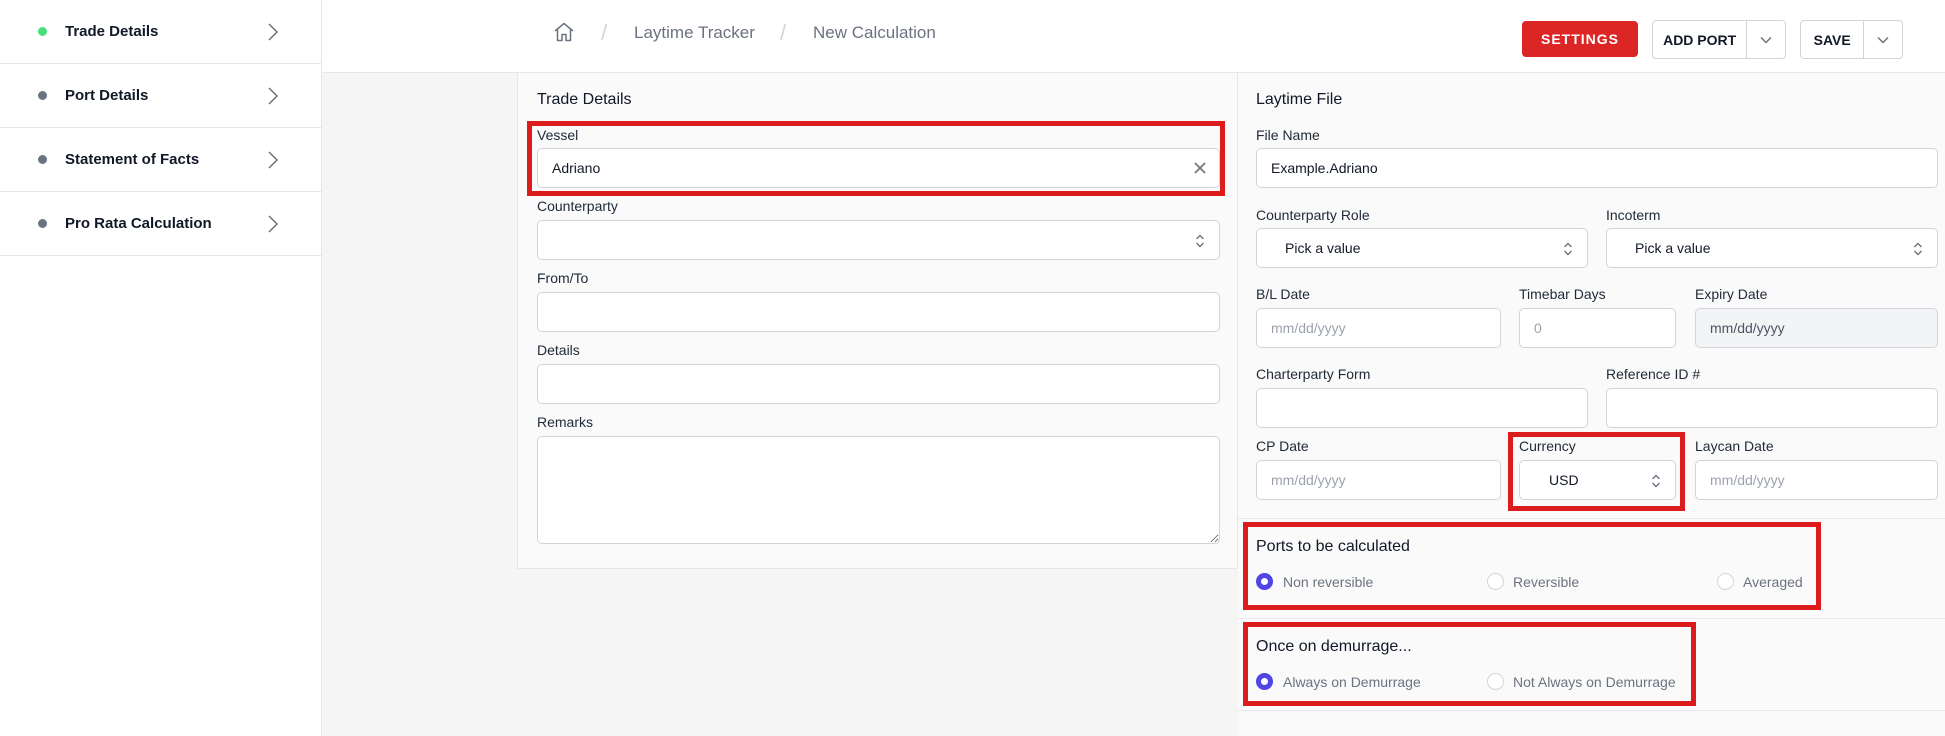 This screenshot has height=736, width=1945. Describe the element at coordinates (1747, 480) in the screenshot. I see `laycan-date-placeholder: mm/dd/yyyy` at that location.